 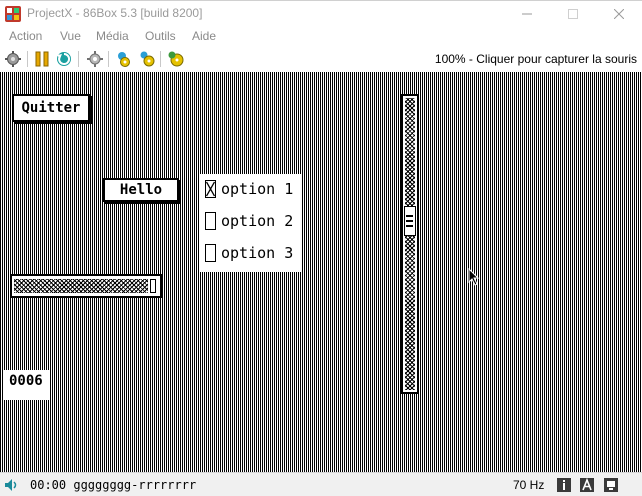 I want to click on checkbox-option-3: option 3, so click(x=251, y=253).